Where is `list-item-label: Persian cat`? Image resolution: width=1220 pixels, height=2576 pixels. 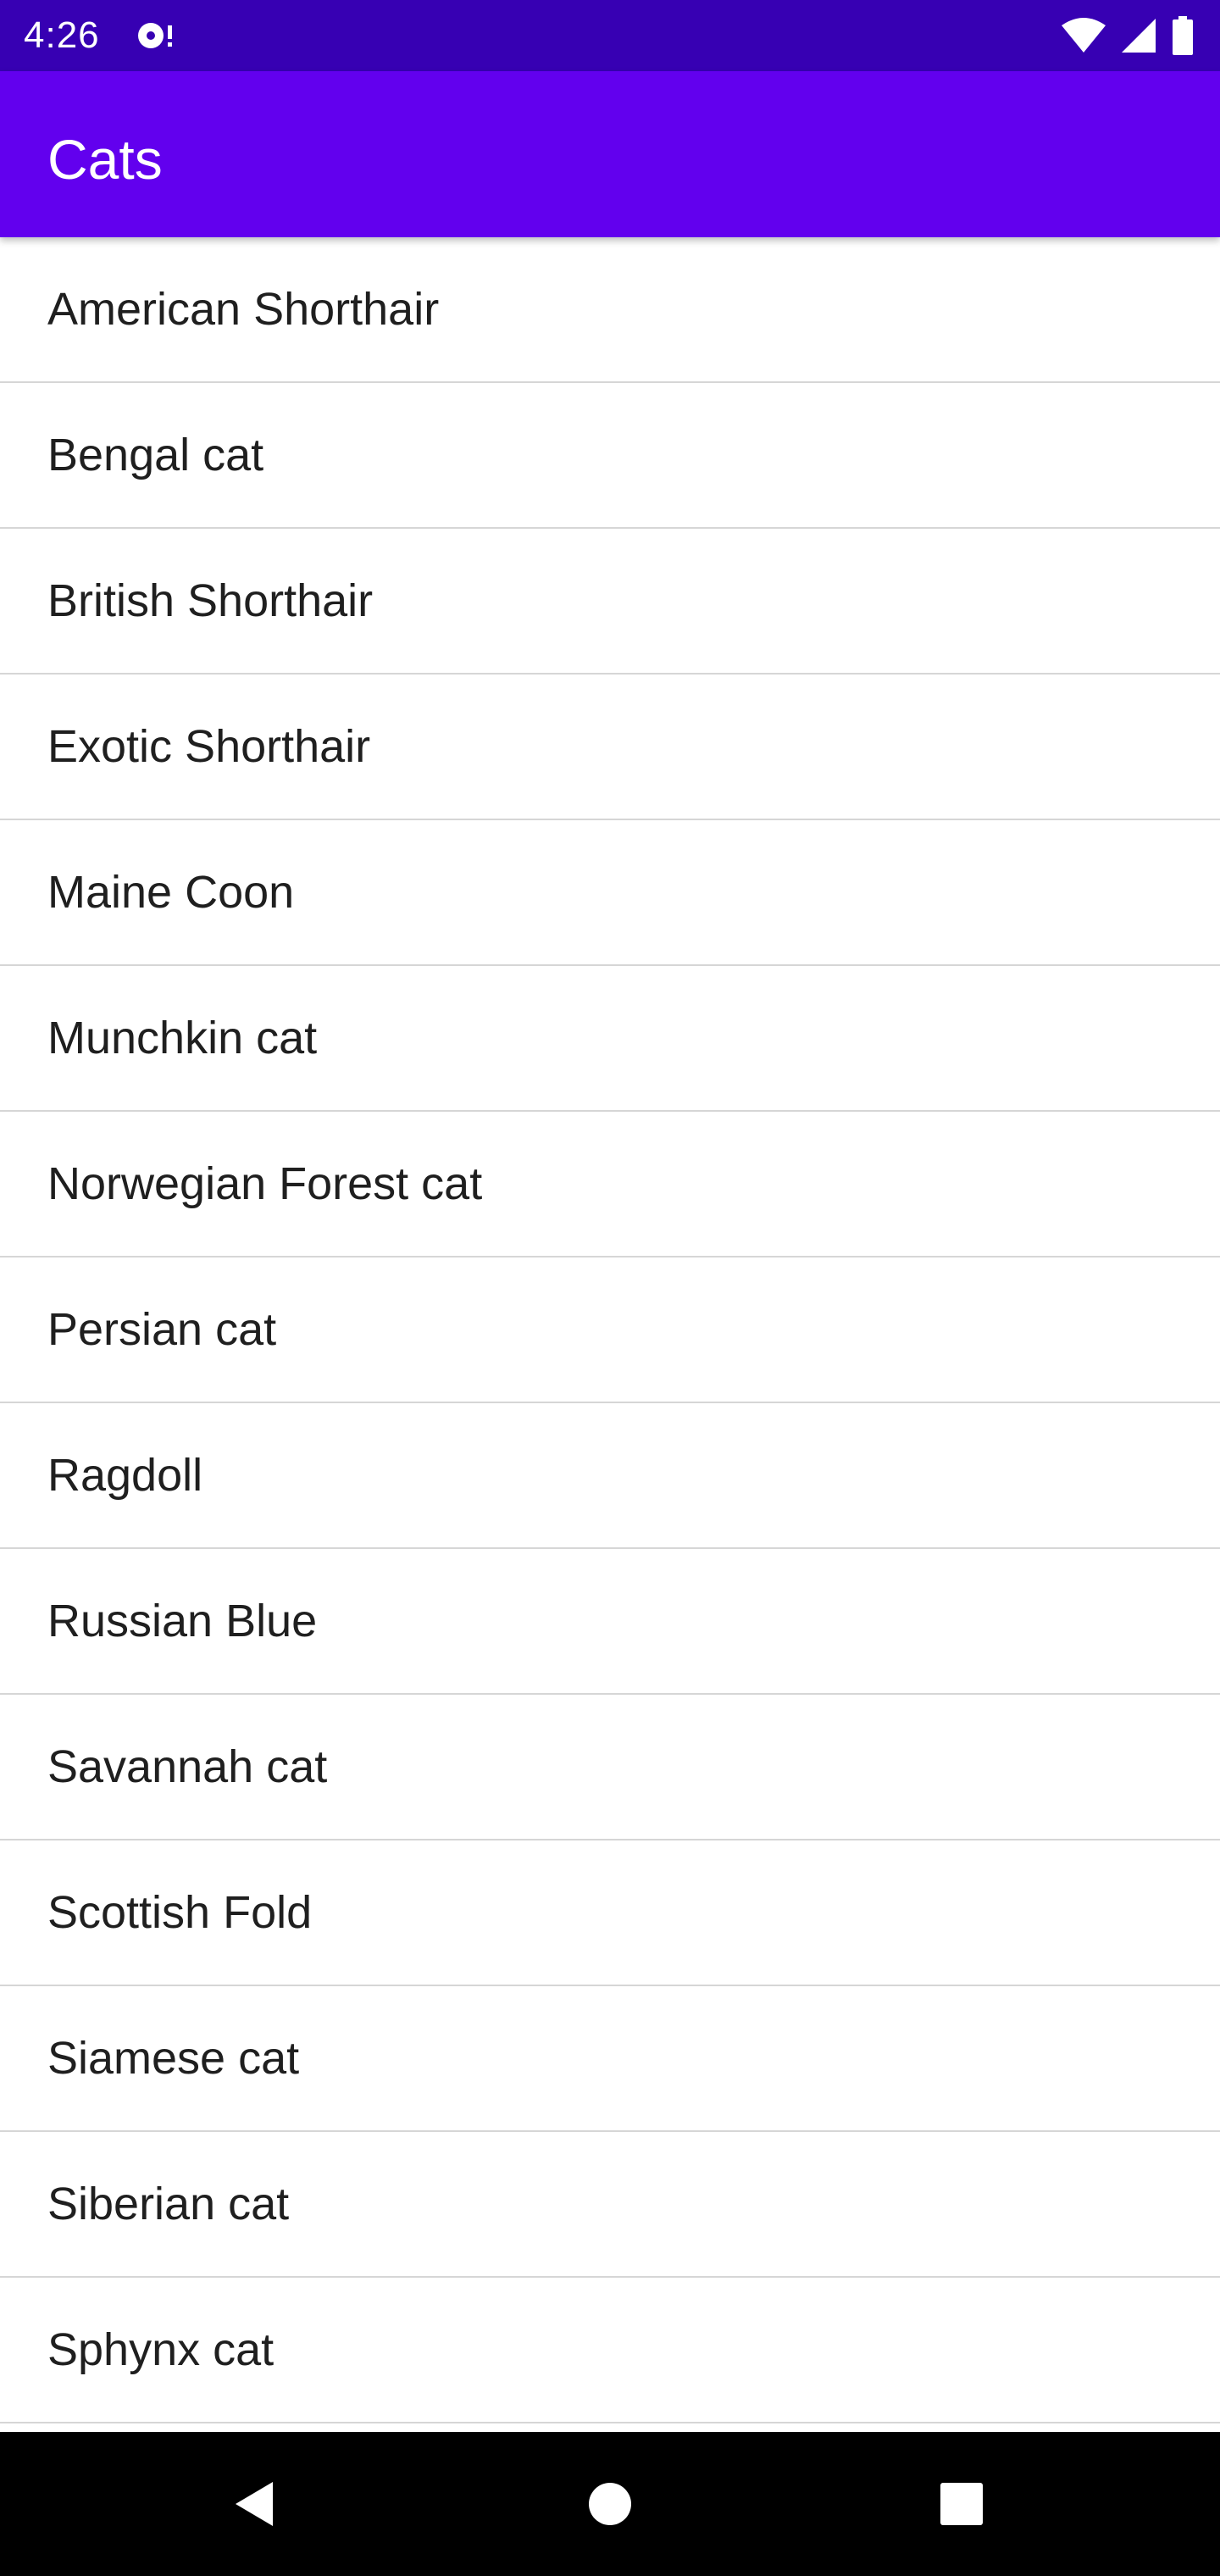
list-item-label: Persian cat is located at coordinates (162, 1329).